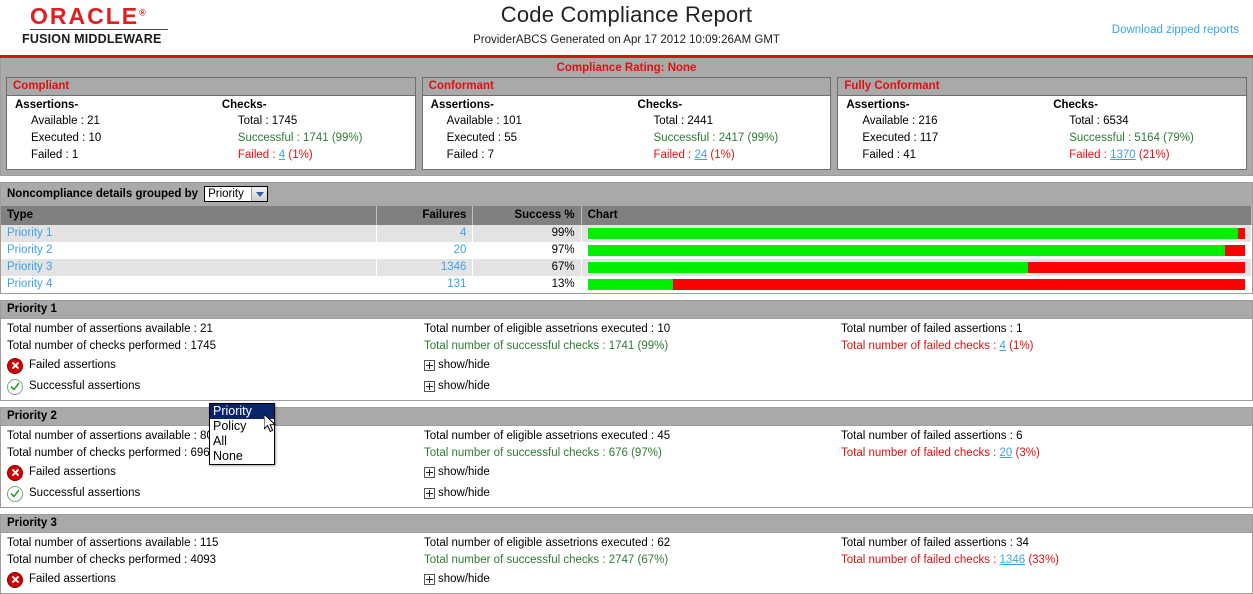 The image size is (1253, 594). What do you see at coordinates (1046, 453) in the screenshot?
I see `failed-checks-line: Total number of failed checks : 20 (3%)` at bounding box center [1046, 453].